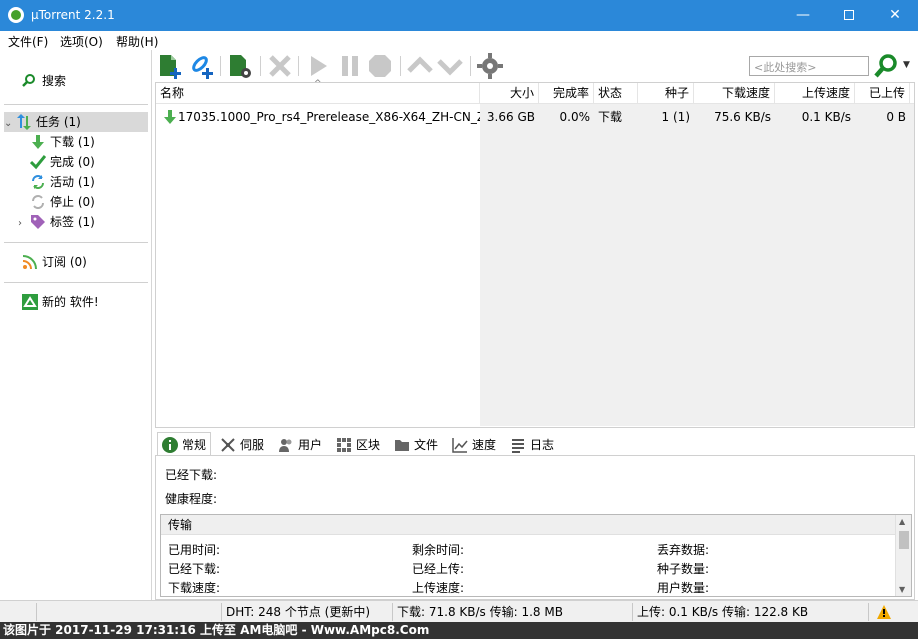 The width and height of the screenshot is (918, 639). What do you see at coordinates (54, 262) in the screenshot?
I see `sidebar-item-feeds: 订阅 (0)` at bounding box center [54, 262].